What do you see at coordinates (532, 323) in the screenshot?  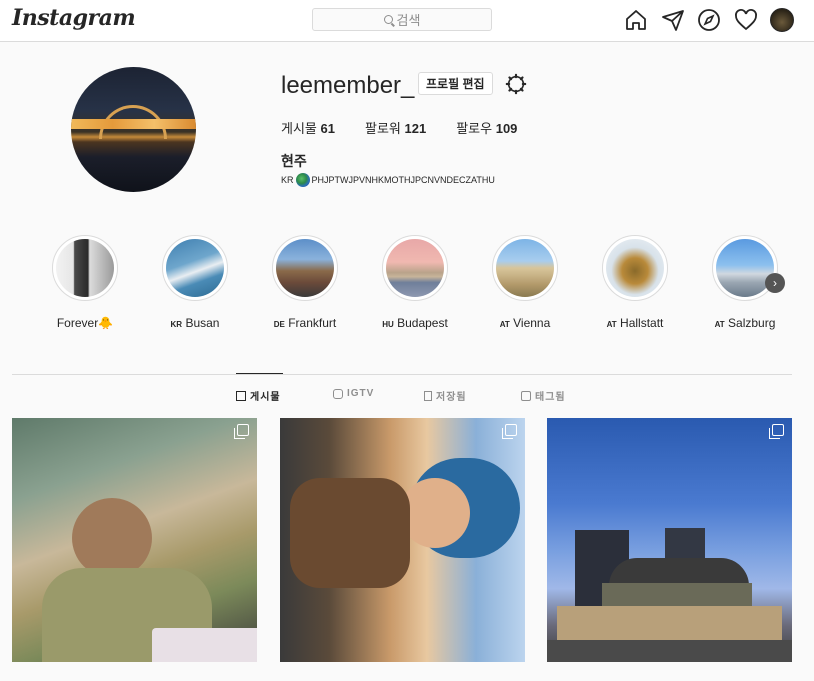 I see `highlight-label: Vienna` at bounding box center [532, 323].